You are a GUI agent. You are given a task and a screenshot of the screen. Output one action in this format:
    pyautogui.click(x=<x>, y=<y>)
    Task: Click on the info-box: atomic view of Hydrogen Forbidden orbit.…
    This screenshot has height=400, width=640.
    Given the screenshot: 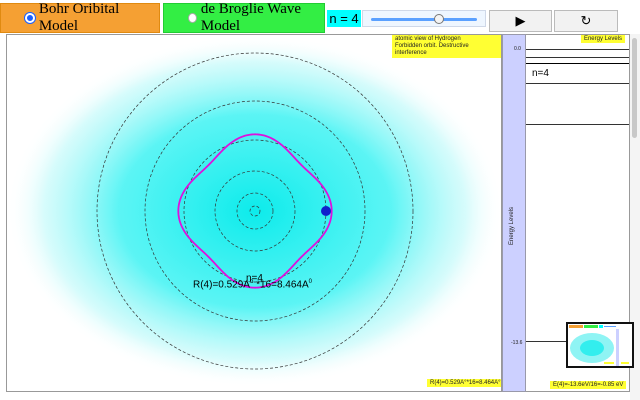 What is the action you would take?
    pyautogui.click(x=446, y=46)
    